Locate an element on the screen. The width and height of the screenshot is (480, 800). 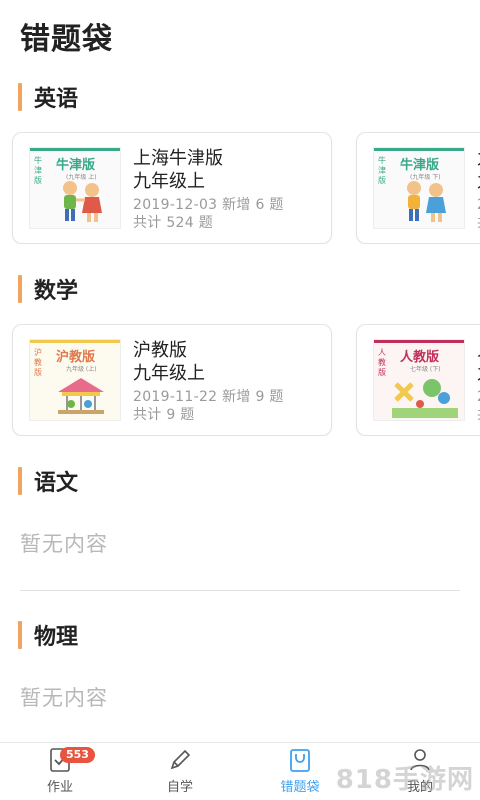
book-update-info: 2019-11-22 新增 9 题 is located at coordinates (208, 397).